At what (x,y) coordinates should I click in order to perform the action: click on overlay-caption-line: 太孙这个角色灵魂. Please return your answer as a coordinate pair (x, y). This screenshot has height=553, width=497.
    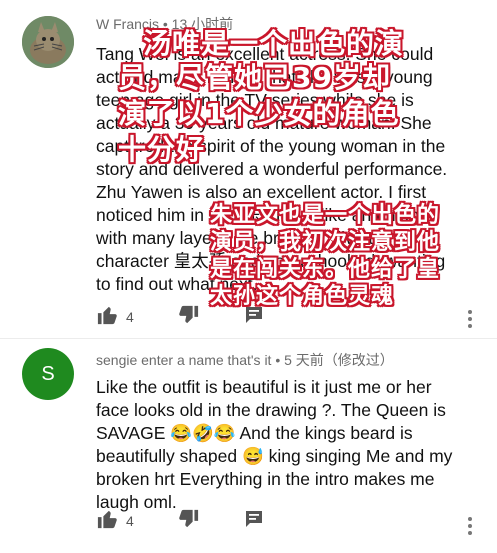
    Looking at the image, I should click on (302, 296).